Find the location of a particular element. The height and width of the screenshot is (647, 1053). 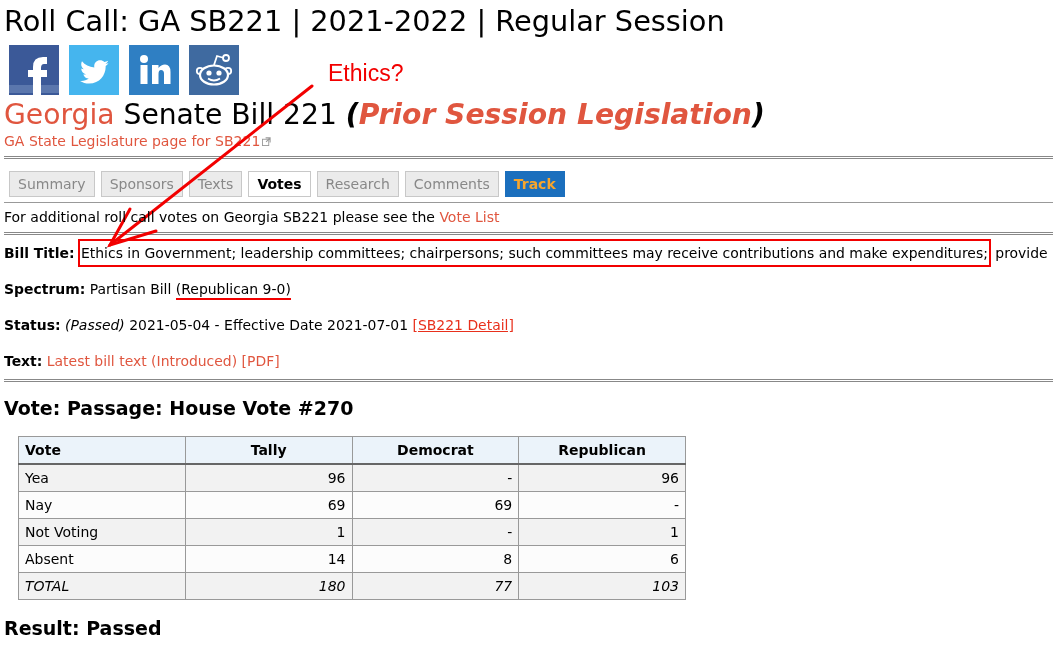

tab: Comments is located at coordinates (451, 184).